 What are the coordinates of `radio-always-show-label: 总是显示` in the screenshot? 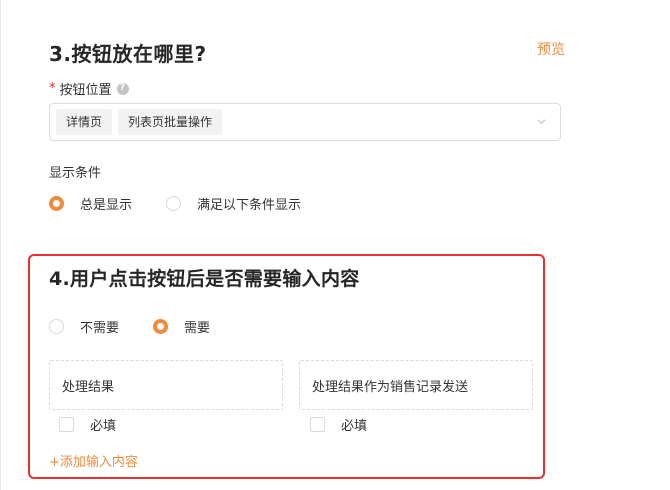 It's located at (106, 205).